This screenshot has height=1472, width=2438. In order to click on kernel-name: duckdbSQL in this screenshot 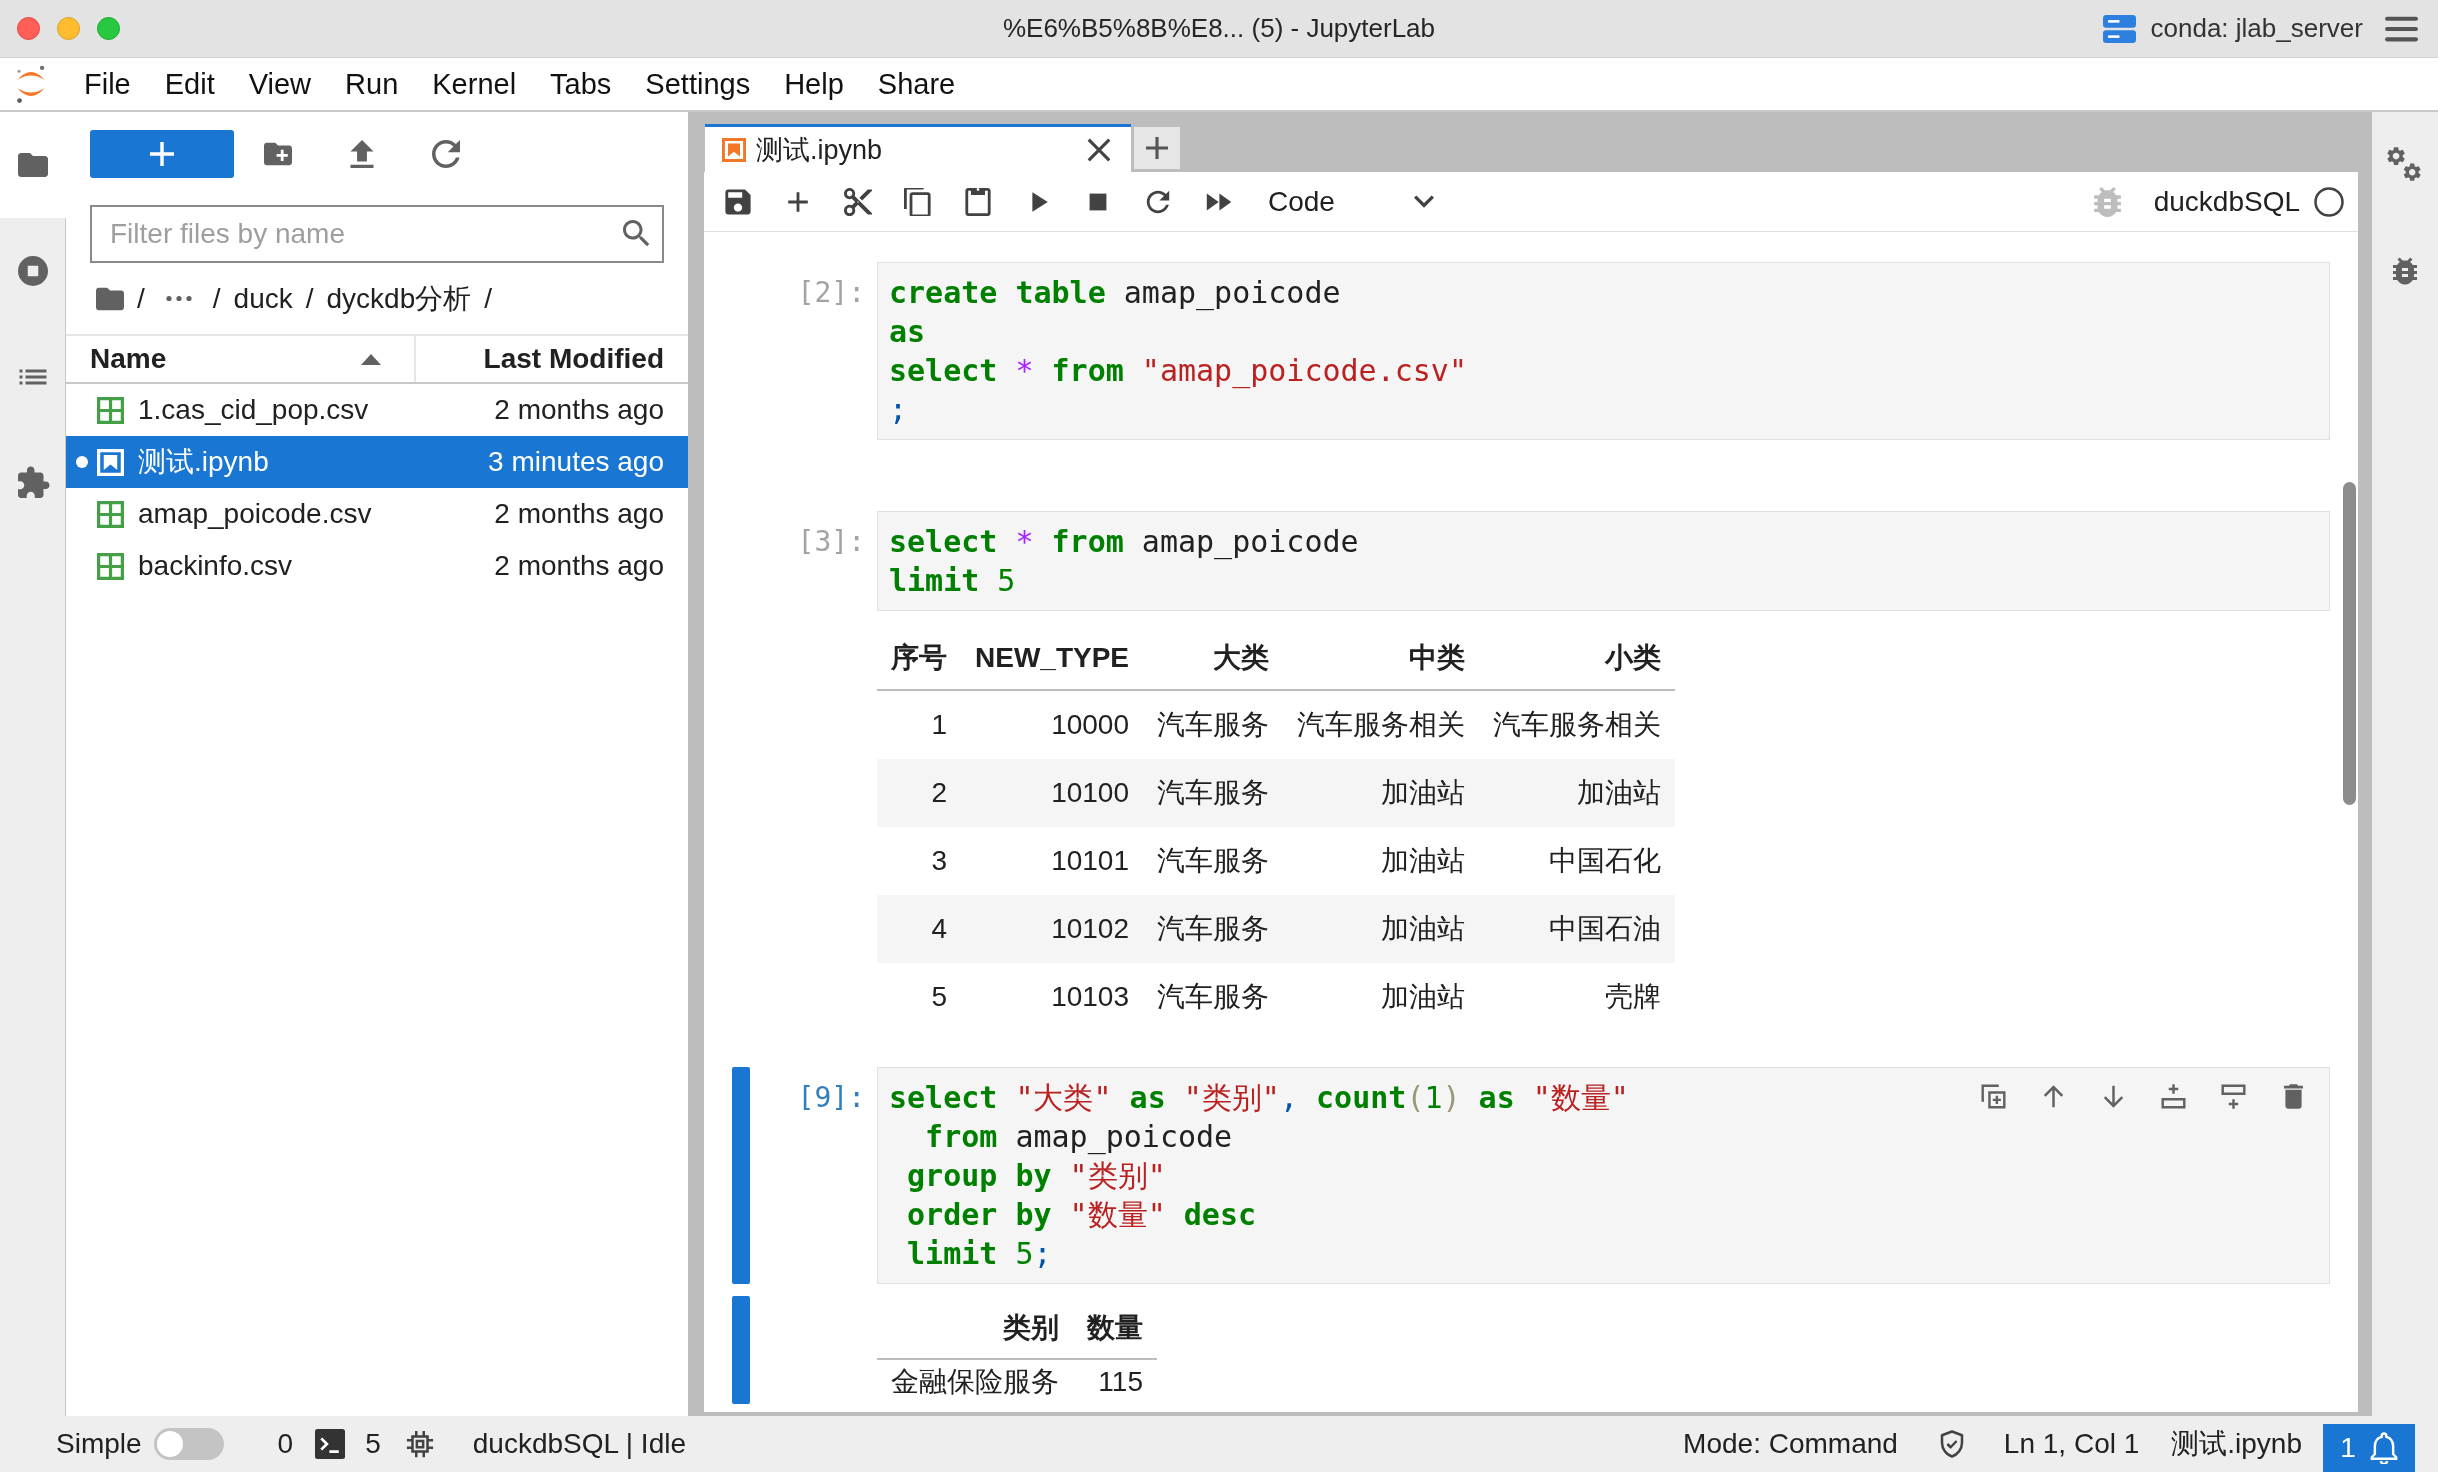, I will do `click(2226, 201)`.